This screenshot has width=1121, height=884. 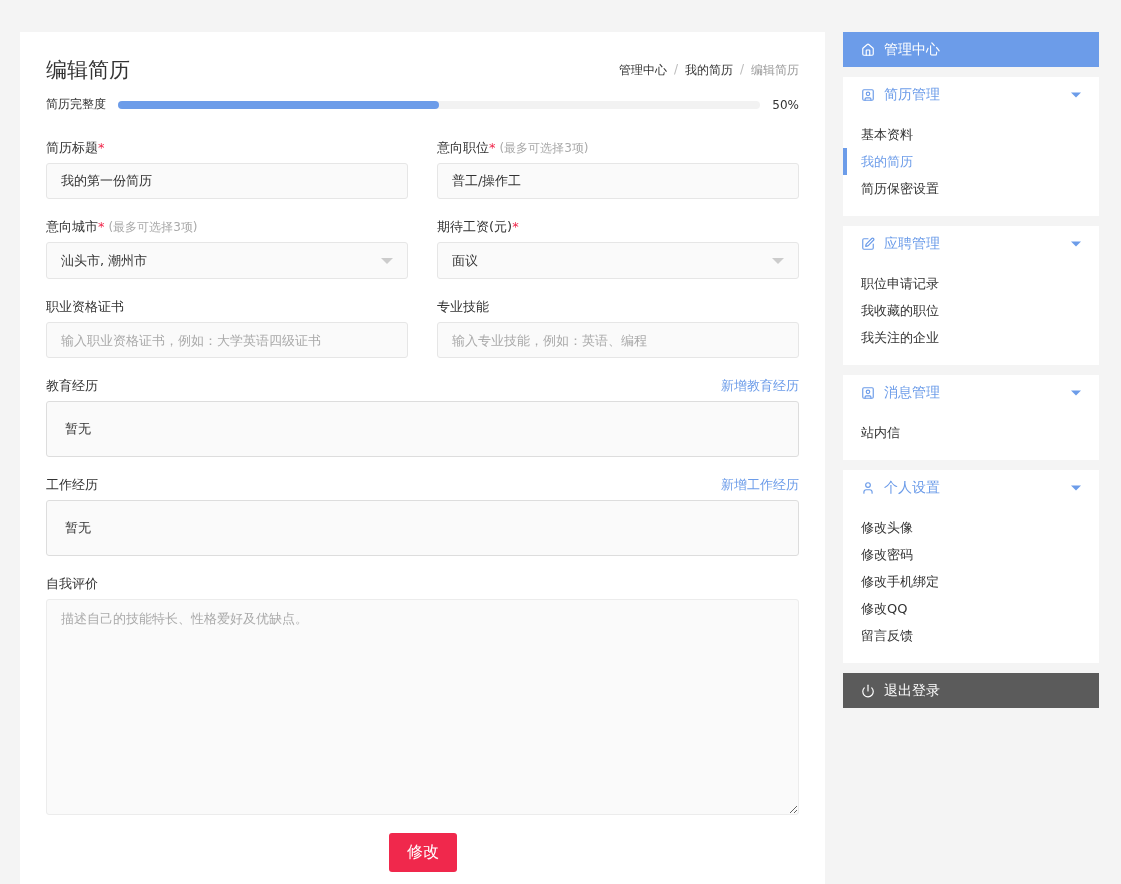 What do you see at coordinates (463, 148) in the screenshot?
I see `field-label: 意向职位` at bounding box center [463, 148].